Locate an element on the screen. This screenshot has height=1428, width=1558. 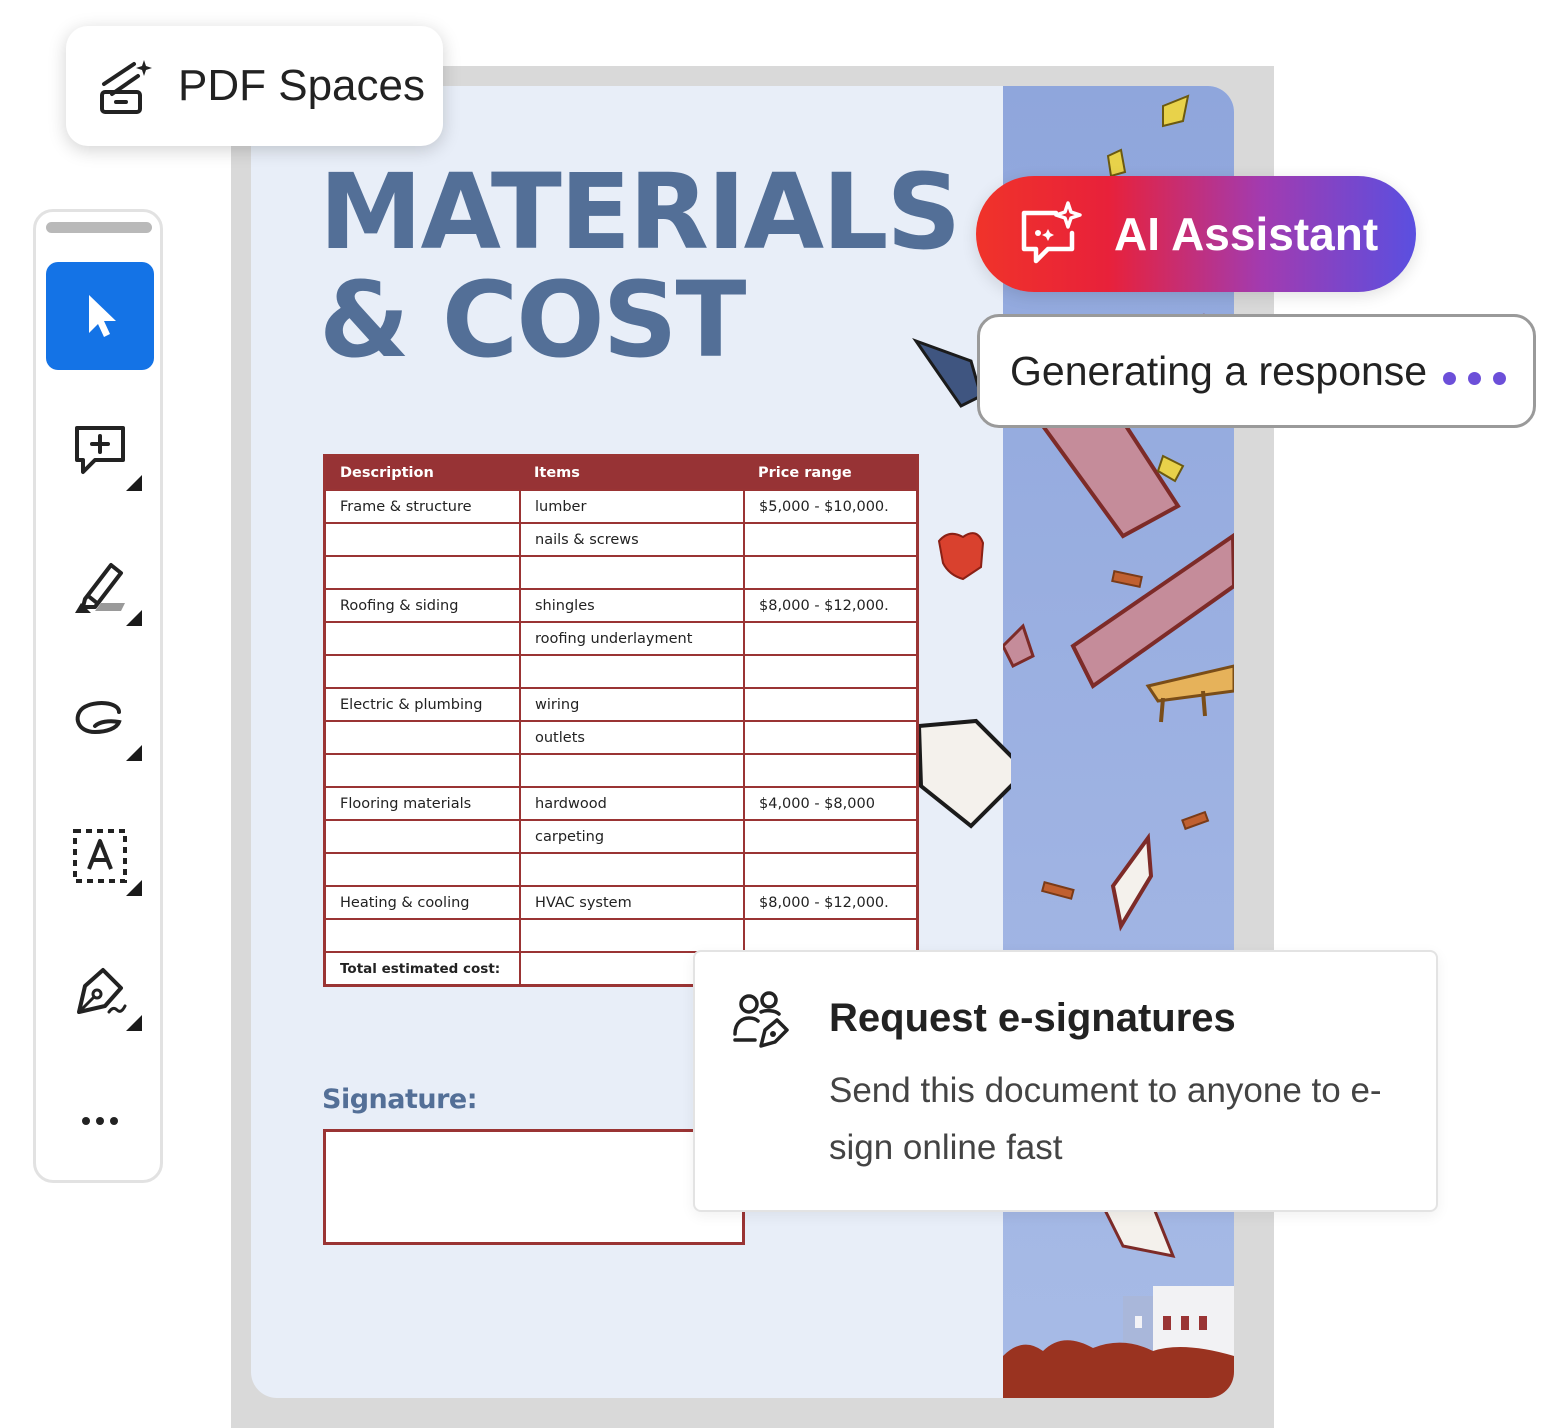
cell-price: $4,000 - $8,000 is located at coordinates (830, 803).